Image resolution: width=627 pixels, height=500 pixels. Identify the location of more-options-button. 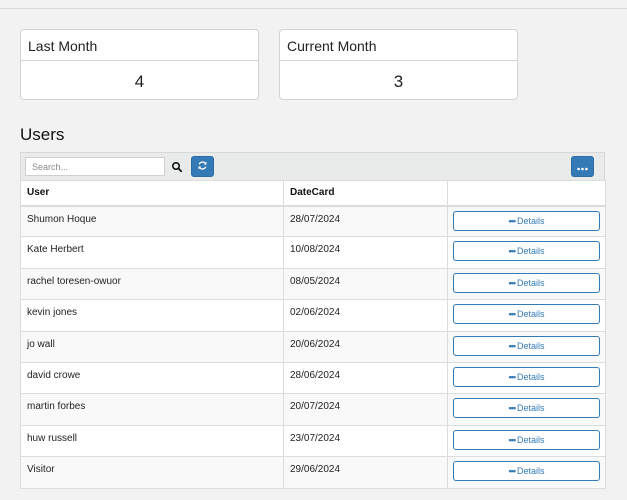
(582, 166).